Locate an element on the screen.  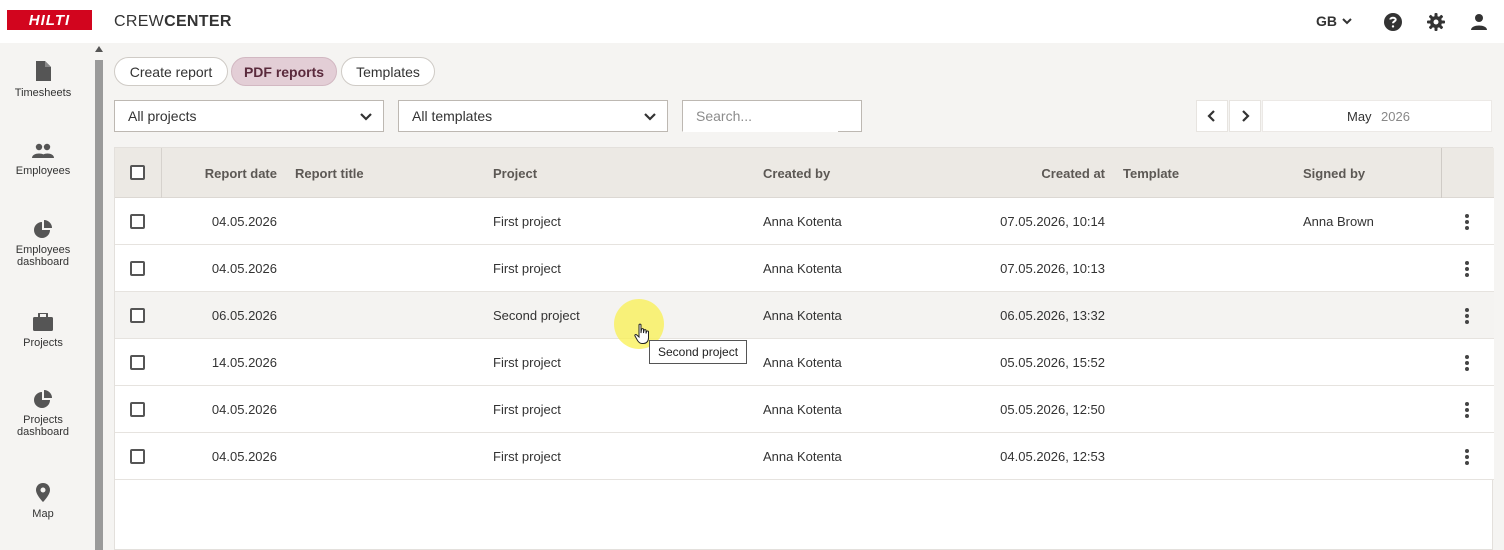
column-divider is located at coordinates (161, 173).